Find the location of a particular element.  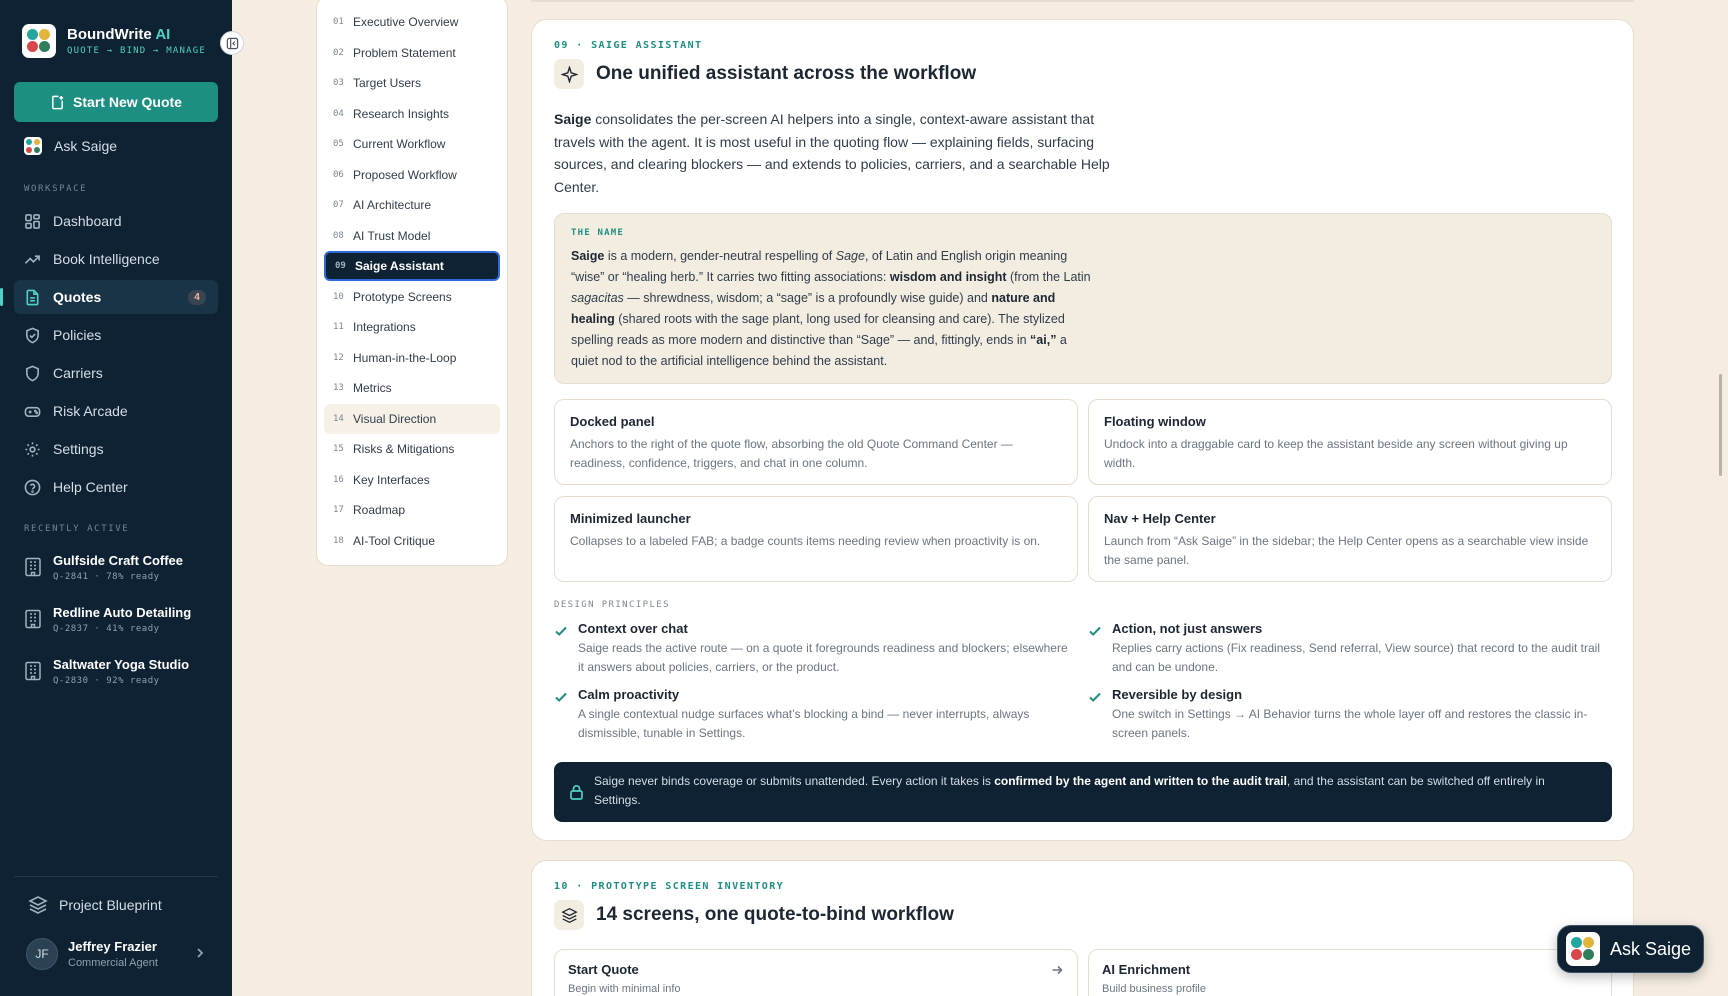

toc-item: 18 AI-Tool Critique is located at coordinates (412, 541).